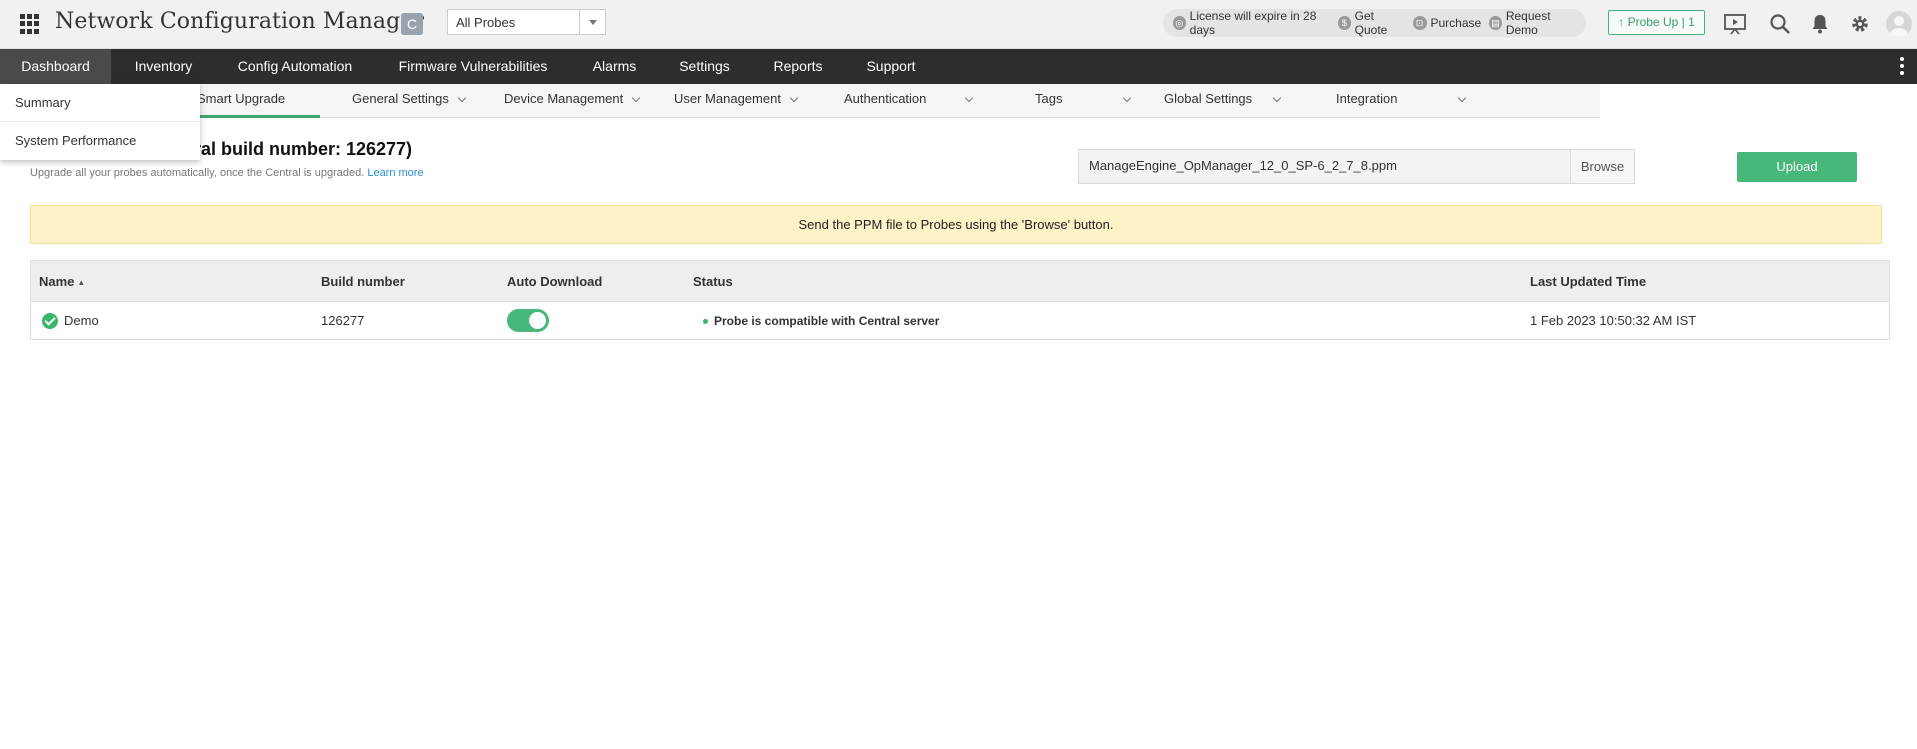 The height and width of the screenshot is (749, 1917). What do you see at coordinates (240, 21) in the screenshot?
I see `app-title: Network Configuration Manager` at bounding box center [240, 21].